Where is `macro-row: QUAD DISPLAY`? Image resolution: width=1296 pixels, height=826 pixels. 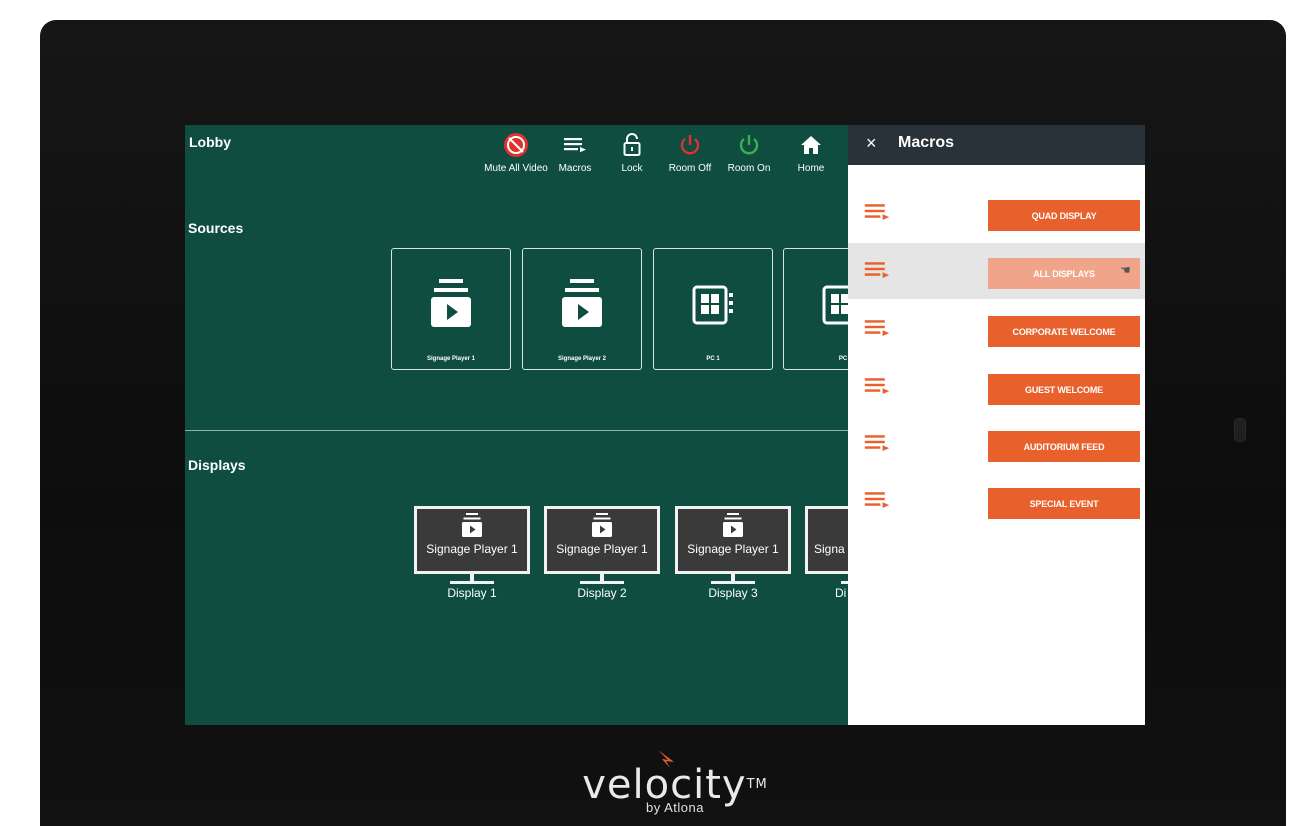
macro-row: QUAD DISPLAY is located at coordinates (996, 213).